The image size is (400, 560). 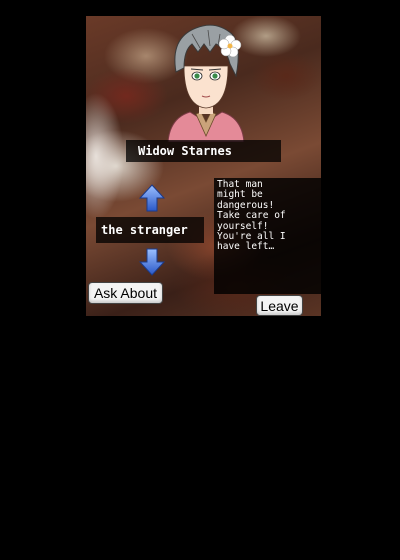 I want to click on arrow-up-icon, so click(x=152, y=198).